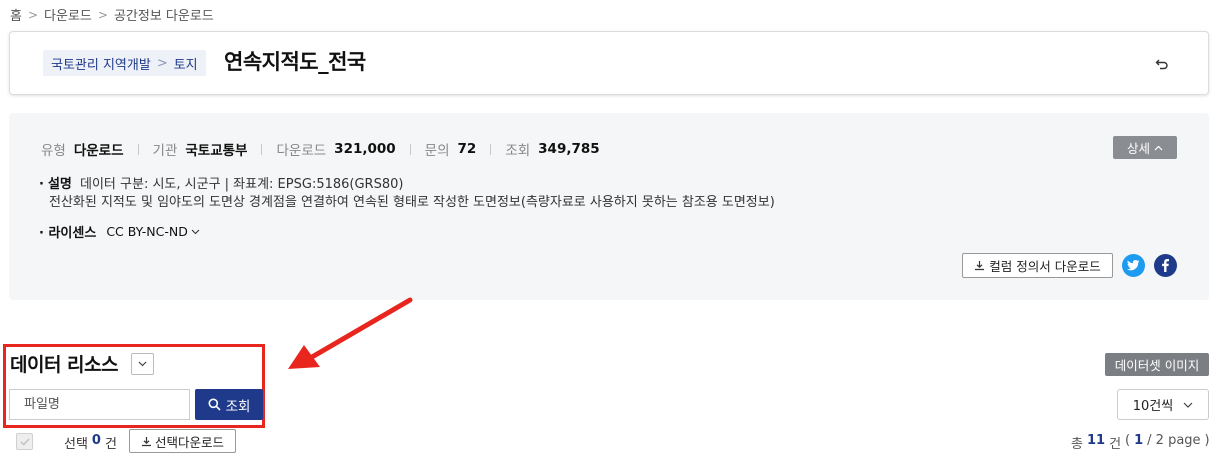  What do you see at coordinates (1045, 266) in the screenshot?
I see `column-download-label: 컬럼 정의서 다운로드` at bounding box center [1045, 266].